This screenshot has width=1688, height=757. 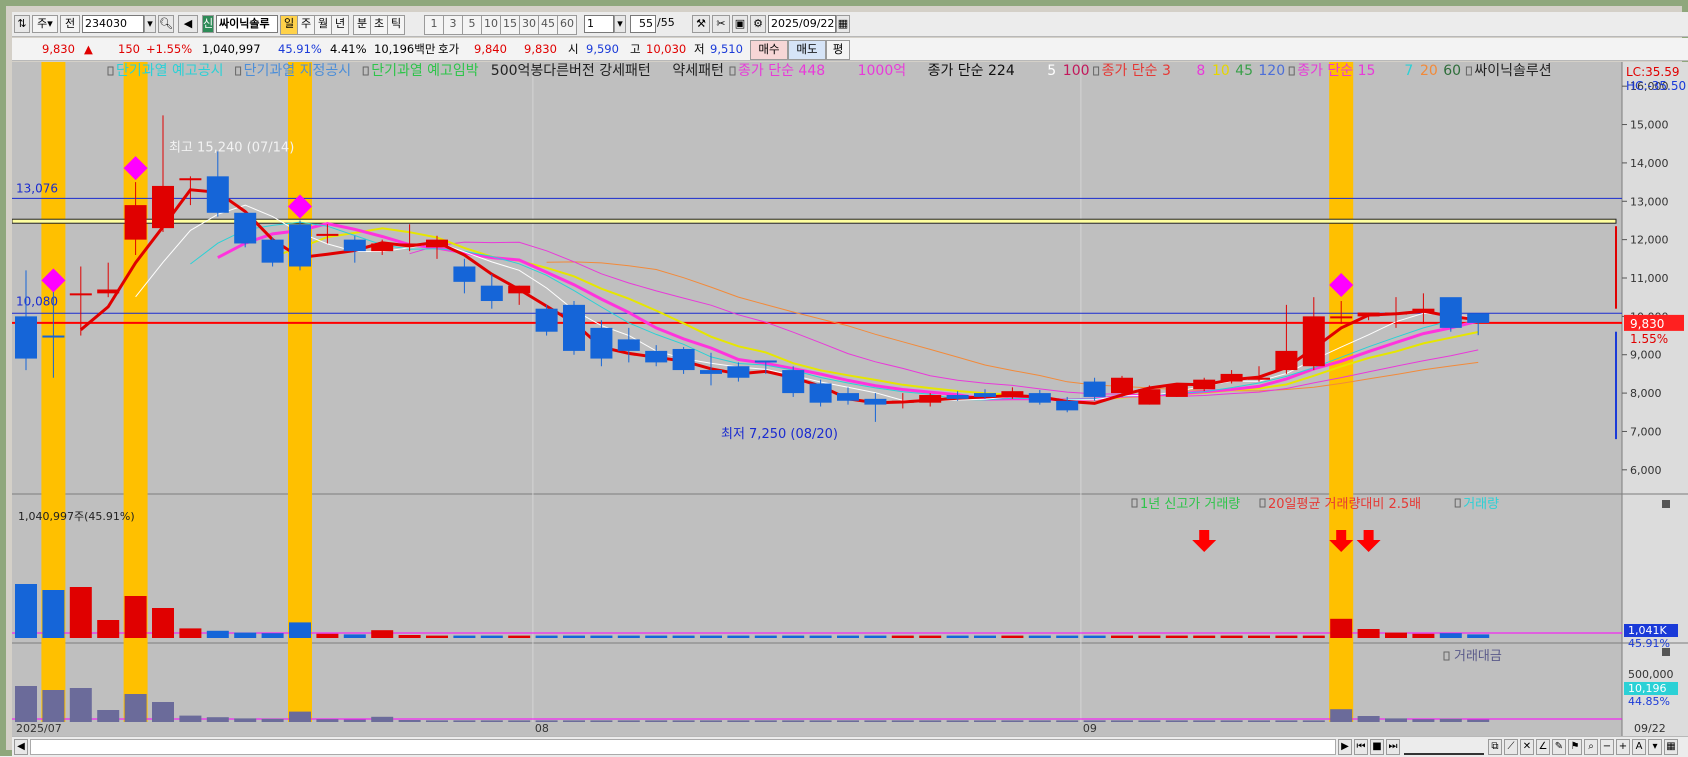 What do you see at coordinates (45, 24) in the screenshot?
I see `period-select: 주▾` at bounding box center [45, 24].